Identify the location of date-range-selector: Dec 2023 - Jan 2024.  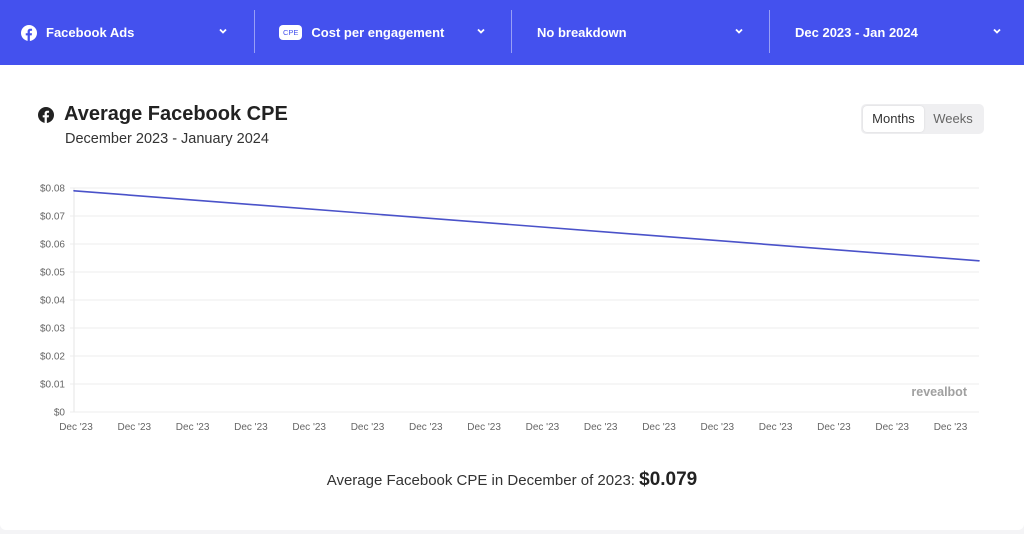
(900, 32).